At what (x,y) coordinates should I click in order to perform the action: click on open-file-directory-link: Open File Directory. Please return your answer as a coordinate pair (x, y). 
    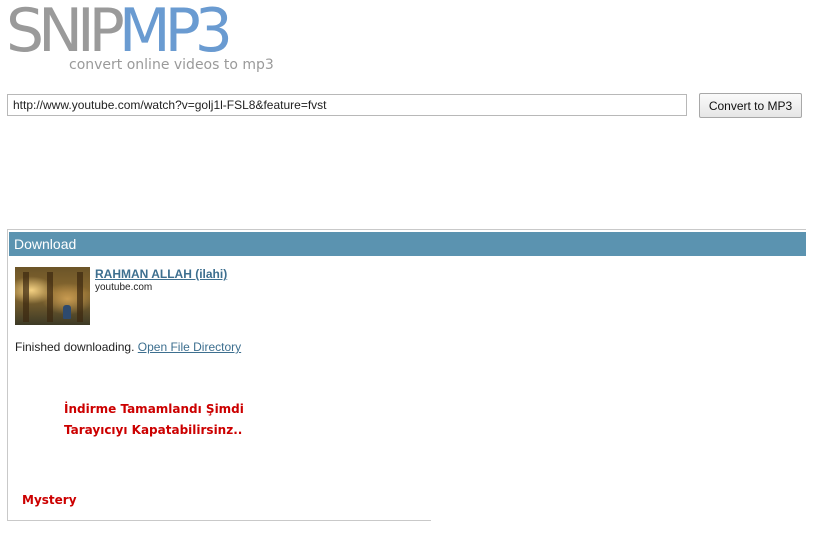
    Looking at the image, I should click on (189, 347).